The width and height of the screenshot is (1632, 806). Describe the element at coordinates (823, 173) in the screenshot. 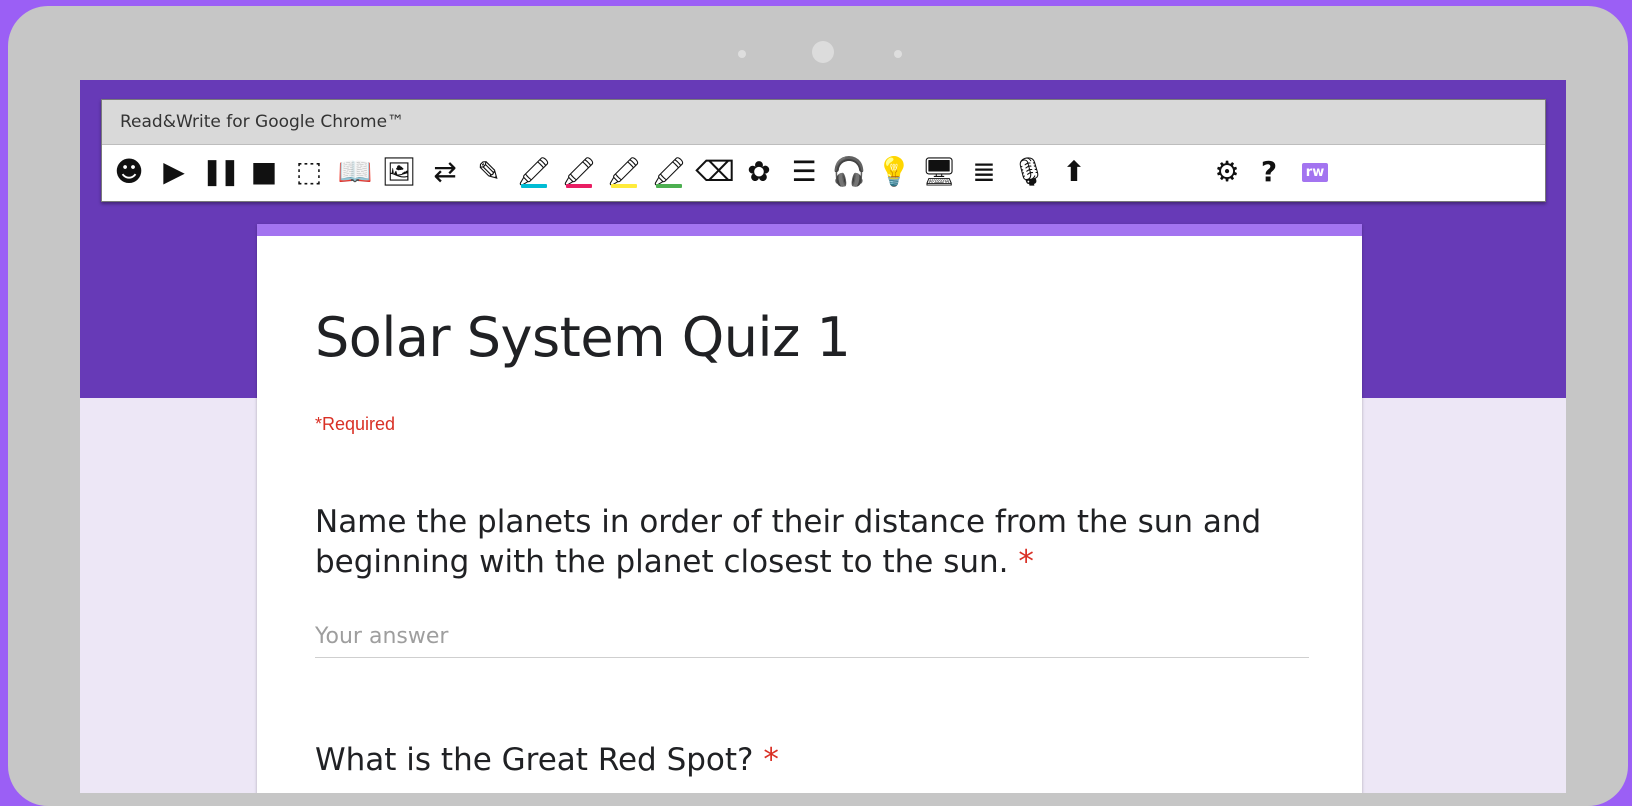

I see `toolbar-buttons: ☻ ▶ ❚❚ ■ ⬚ 📖 🖼 ⇄ ✎ 🖍 🖍 🖍 🖍 ⌫ ✿ ☰ 🎧 💡 🖥 ≣ 🎙 ⬆ ⚙? rw` at that location.